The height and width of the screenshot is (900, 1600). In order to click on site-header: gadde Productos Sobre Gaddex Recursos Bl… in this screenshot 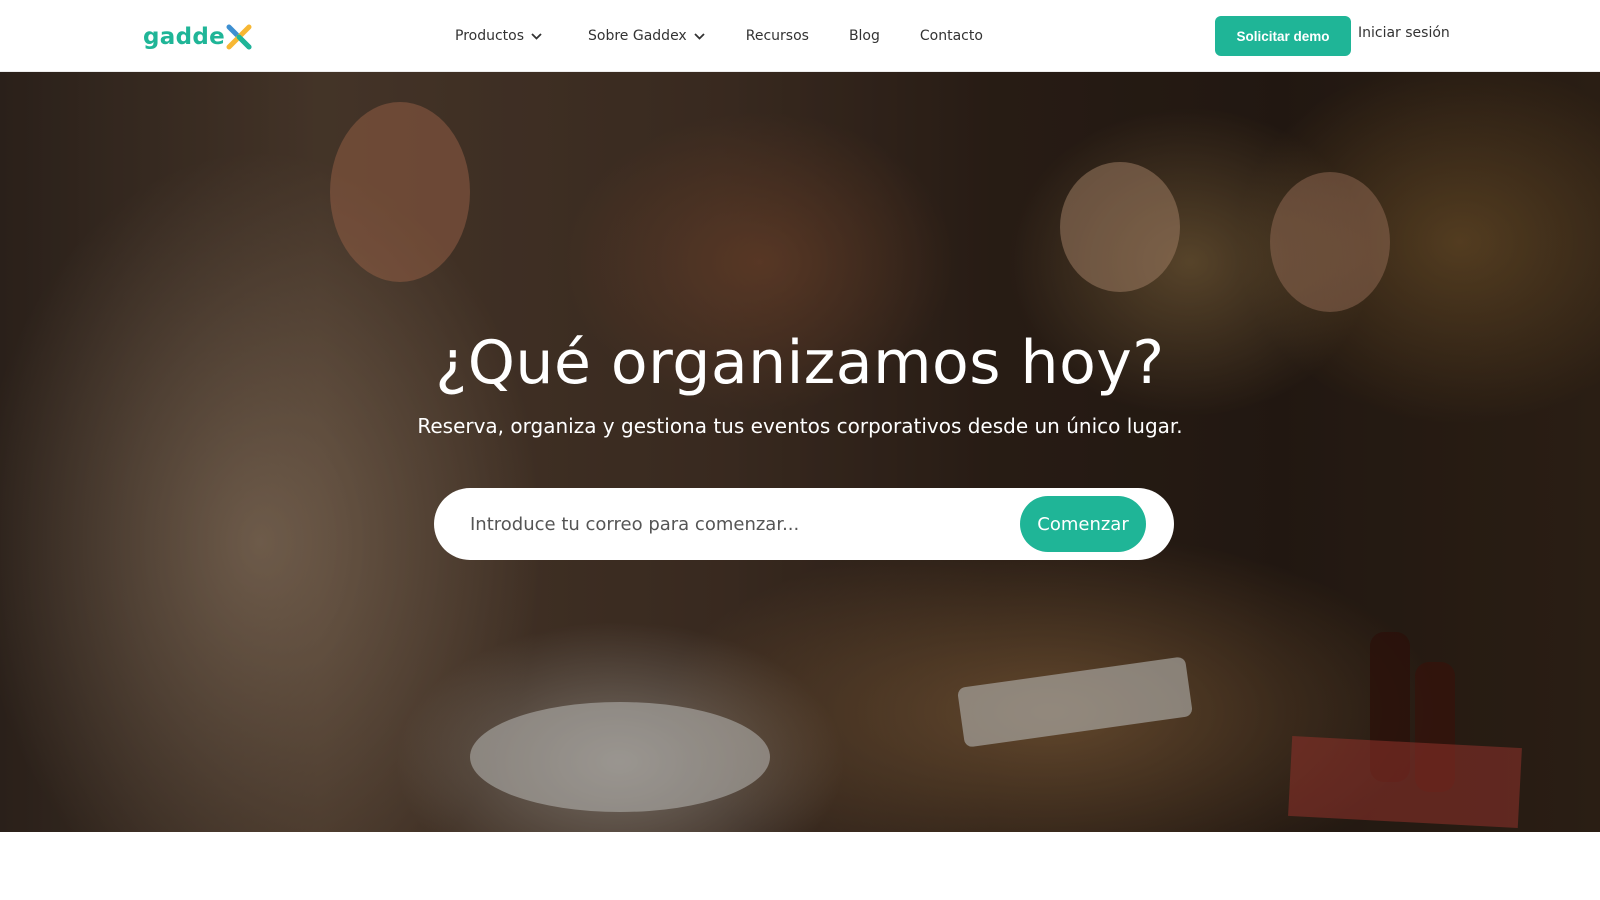, I will do `click(800, 36)`.